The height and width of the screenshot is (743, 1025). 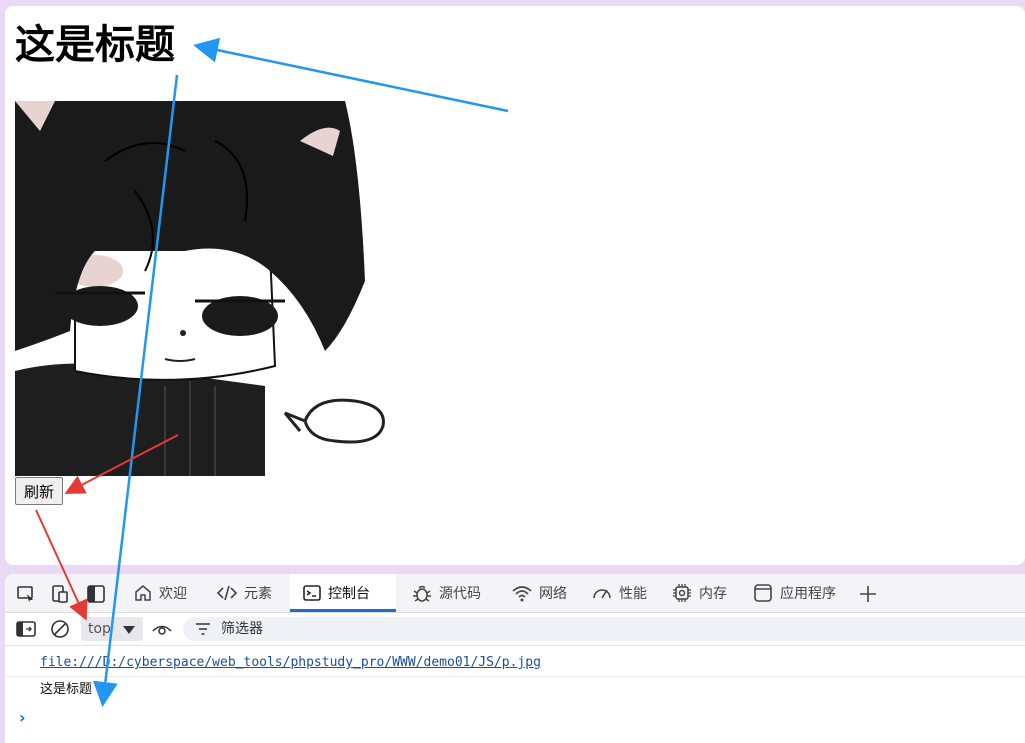 I want to click on tab-performance: 性能, so click(x=619, y=593).